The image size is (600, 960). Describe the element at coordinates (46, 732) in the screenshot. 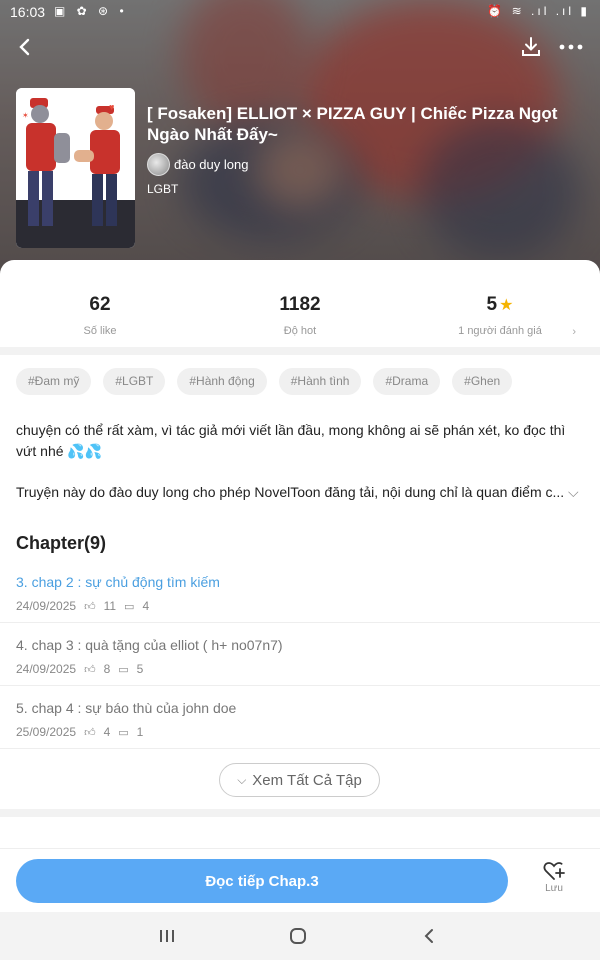

I see `chapter-date: 25/09/2025` at that location.